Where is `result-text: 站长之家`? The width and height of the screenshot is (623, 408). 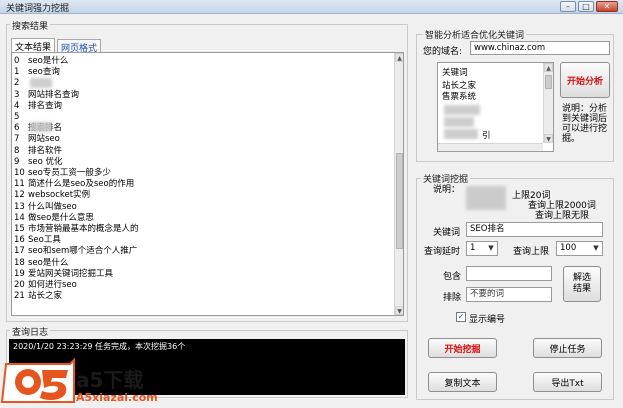 result-text: 站长之家 is located at coordinates (45, 296).